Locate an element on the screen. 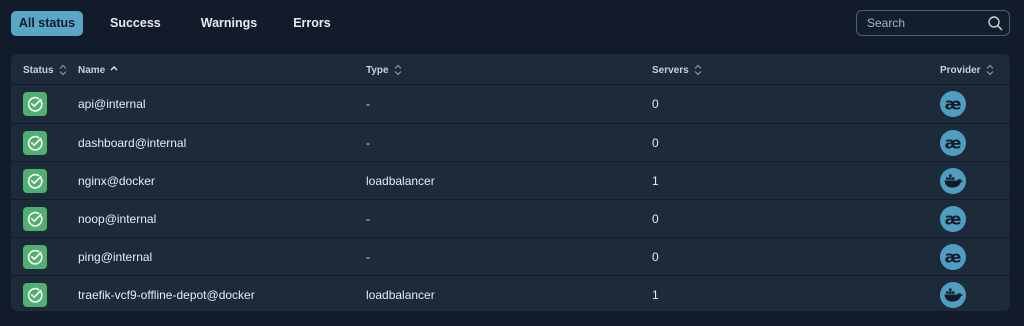 The width and height of the screenshot is (1024, 326). tab-success: Success is located at coordinates (135, 23).